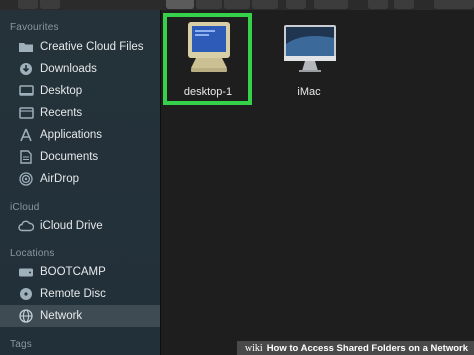 The height and width of the screenshot is (355, 474). What do you see at coordinates (26, 157) in the screenshot?
I see `documents-icon` at bounding box center [26, 157].